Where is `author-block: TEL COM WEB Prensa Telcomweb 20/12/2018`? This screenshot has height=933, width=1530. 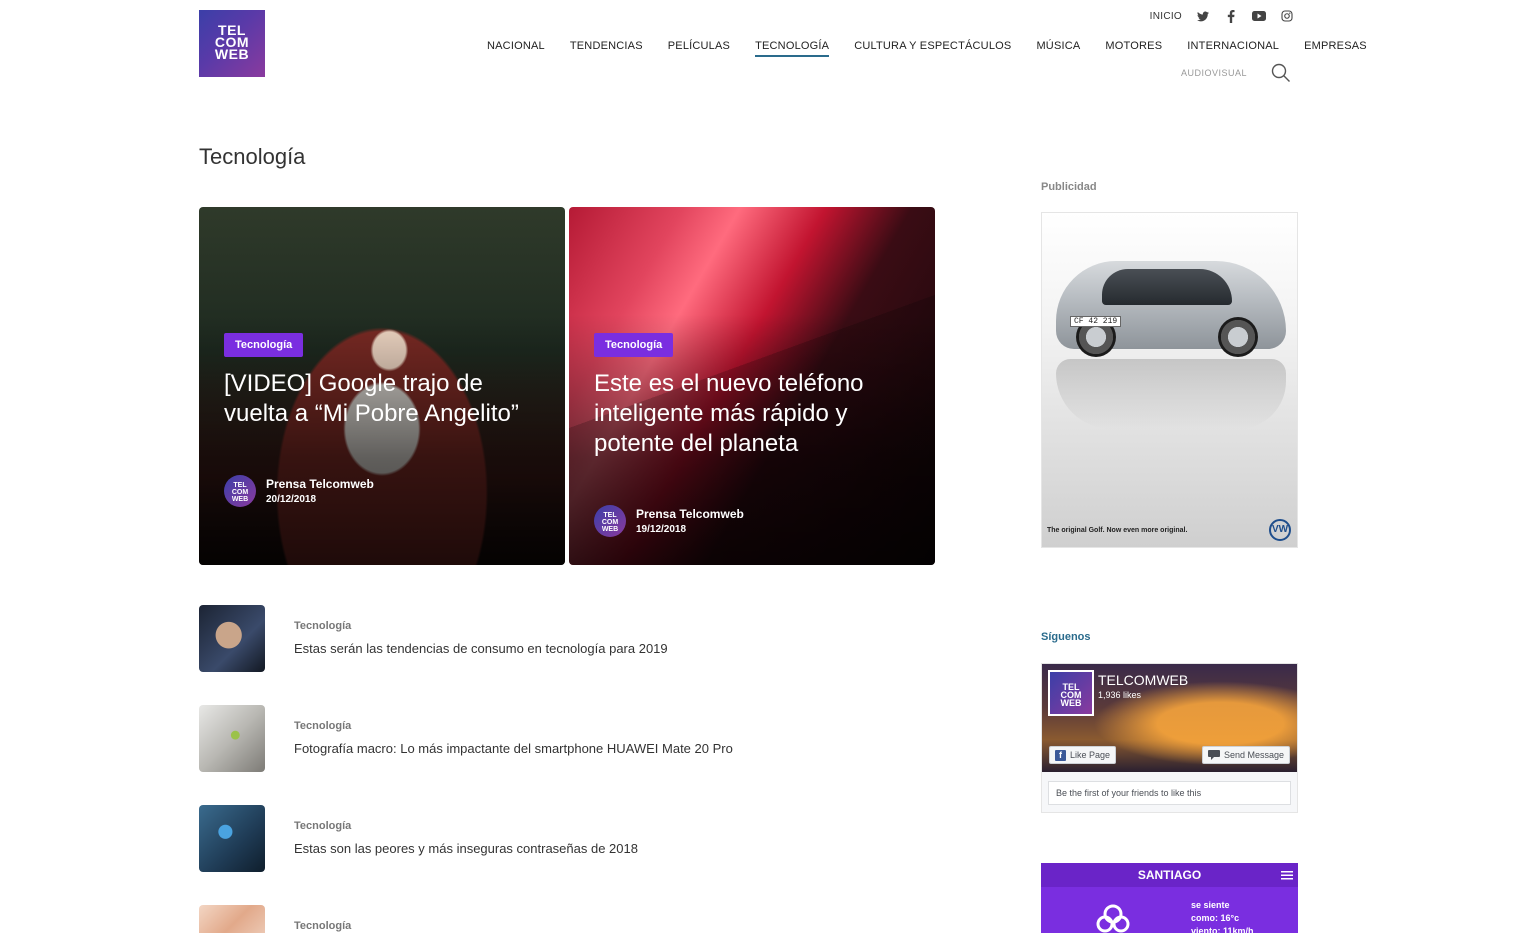 author-block: TEL COM WEB Prensa Telcomweb 20/12/2018 is located at coordinates (299, 491).